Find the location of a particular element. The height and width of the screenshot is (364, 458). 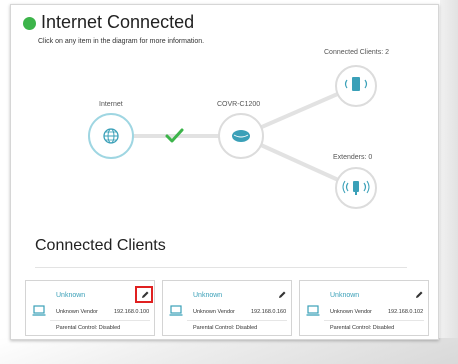

section-divider is located at coordinates (221, 267).